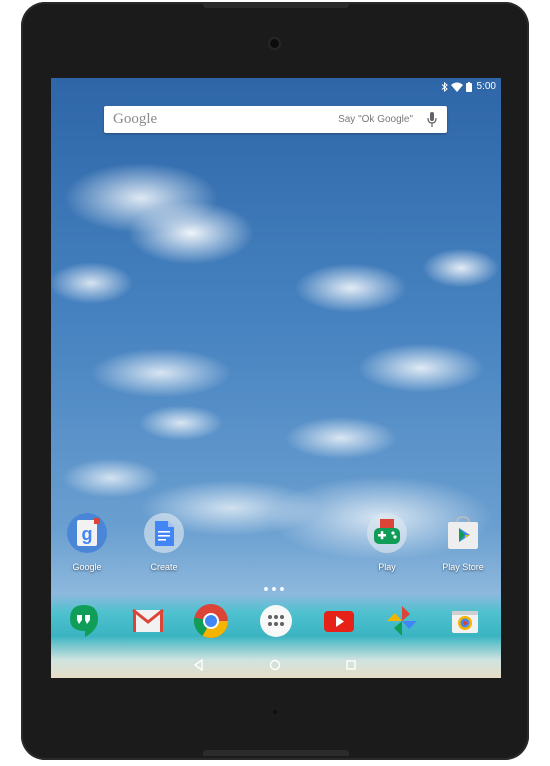  I want to click on back-icon, so click(199, 665).